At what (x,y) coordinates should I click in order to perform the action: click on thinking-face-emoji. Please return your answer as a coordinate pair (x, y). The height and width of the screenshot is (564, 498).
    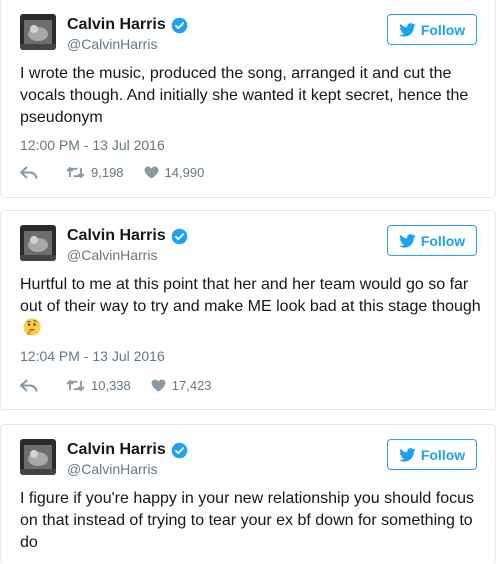
    Looking at the image, I should click on (32, 327).